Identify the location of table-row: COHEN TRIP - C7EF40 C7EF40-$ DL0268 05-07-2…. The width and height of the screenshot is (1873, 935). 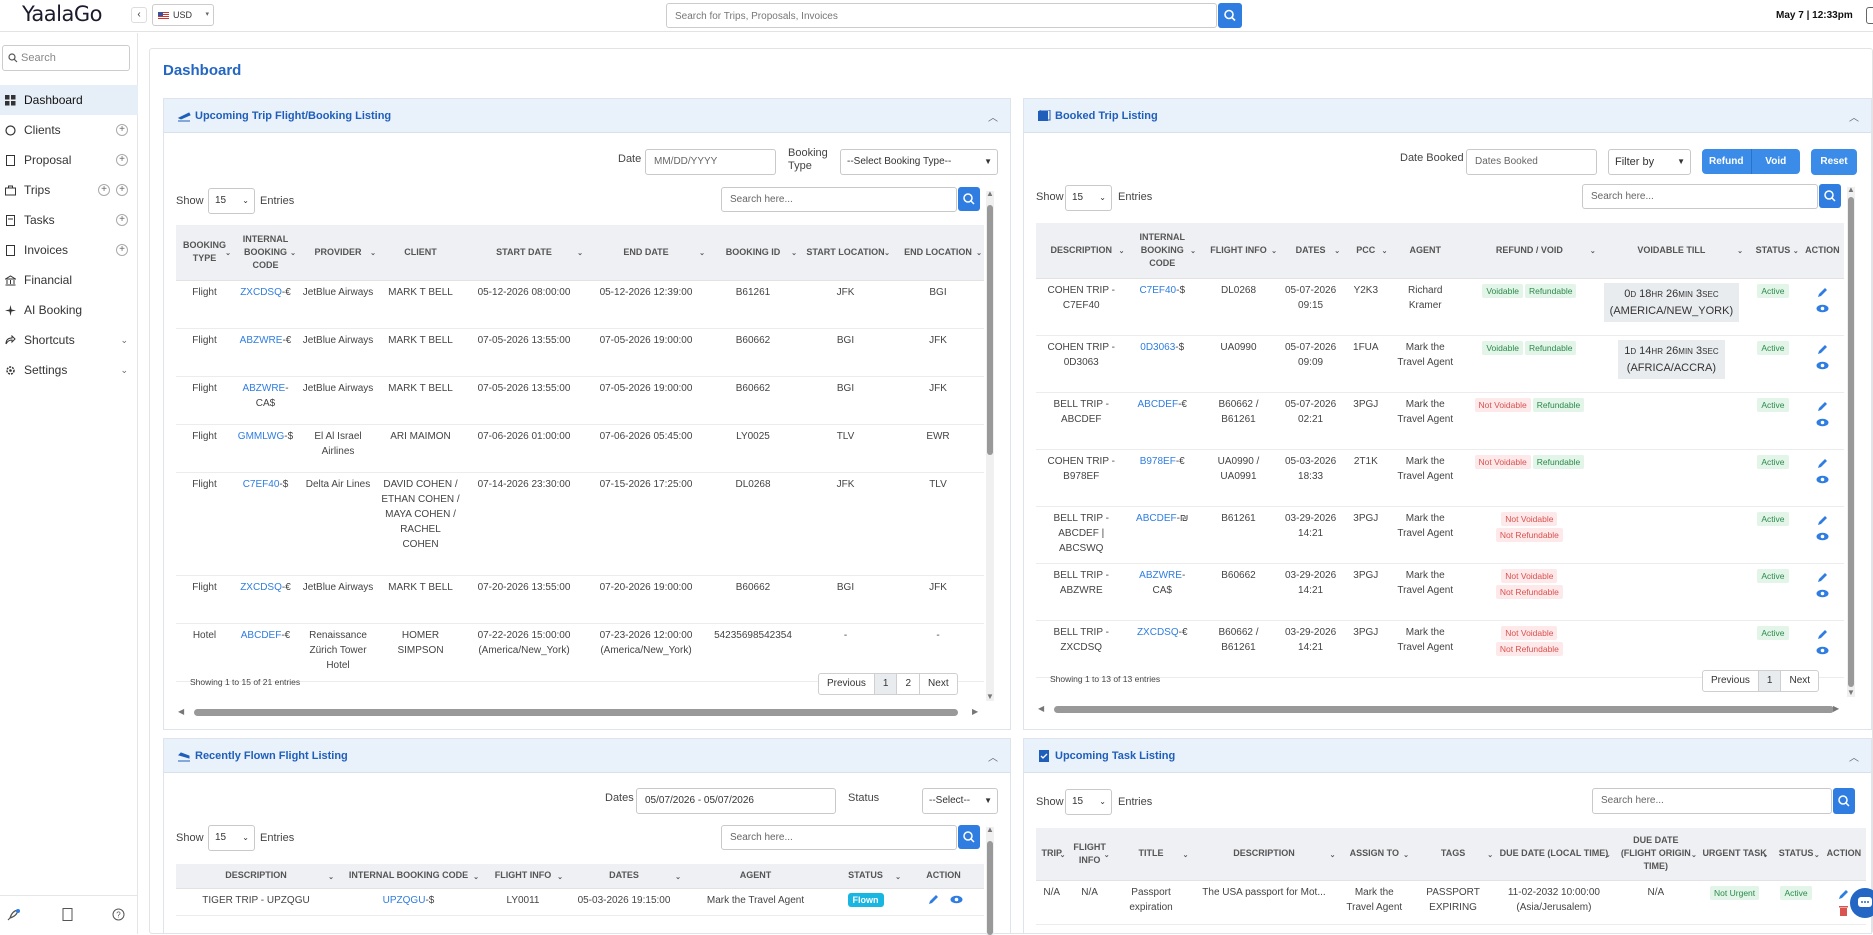
(1440, 307).